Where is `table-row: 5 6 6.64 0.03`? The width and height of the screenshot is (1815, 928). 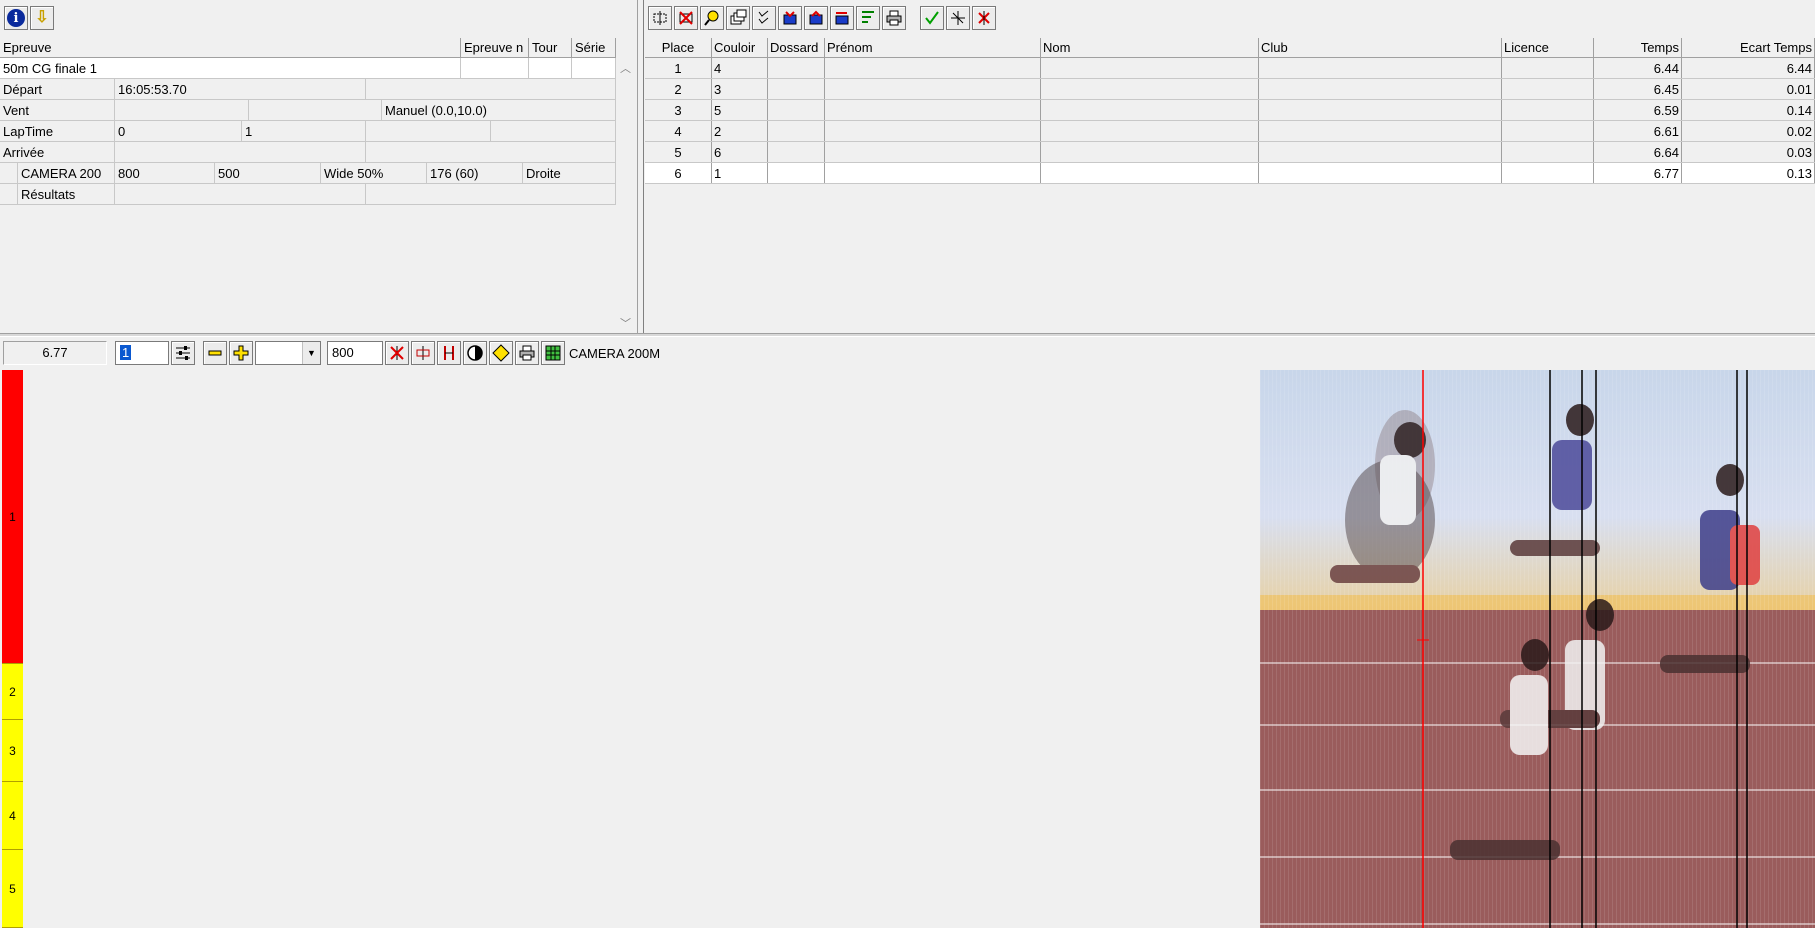 table-row: 5 6 6.64 0.03 is located at coordinates (1230, 152).